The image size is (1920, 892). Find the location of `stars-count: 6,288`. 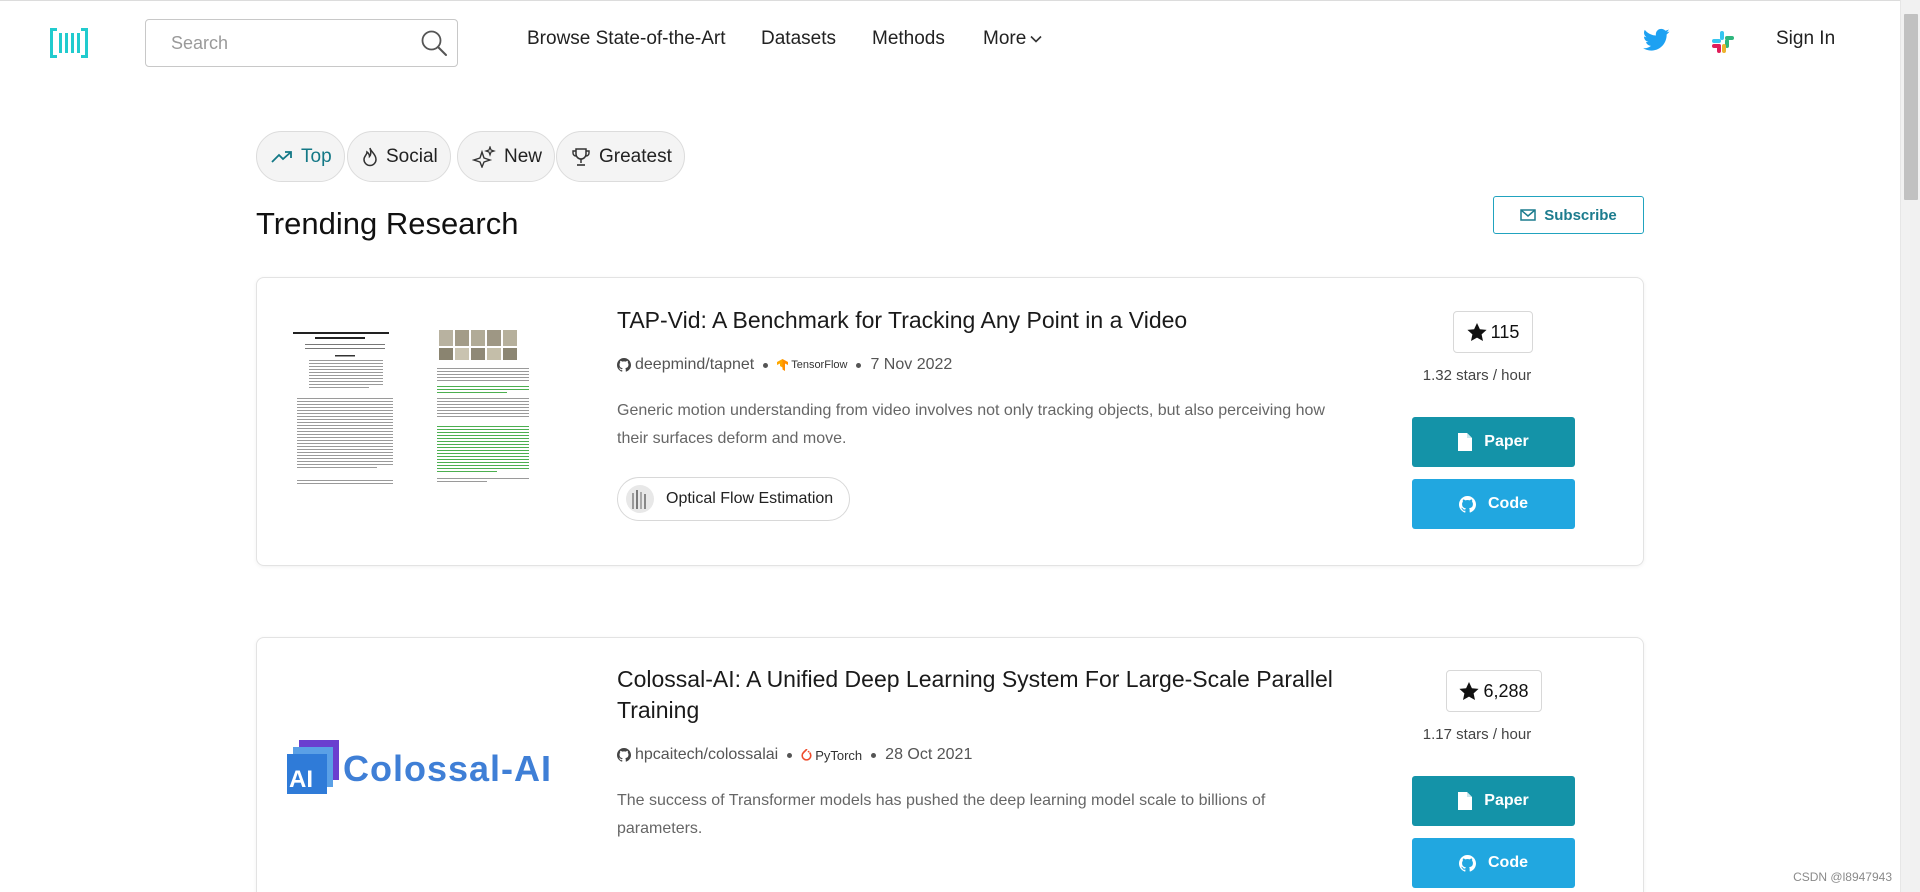

stars-count: 6,288 is located at coordinates (1494, 691).